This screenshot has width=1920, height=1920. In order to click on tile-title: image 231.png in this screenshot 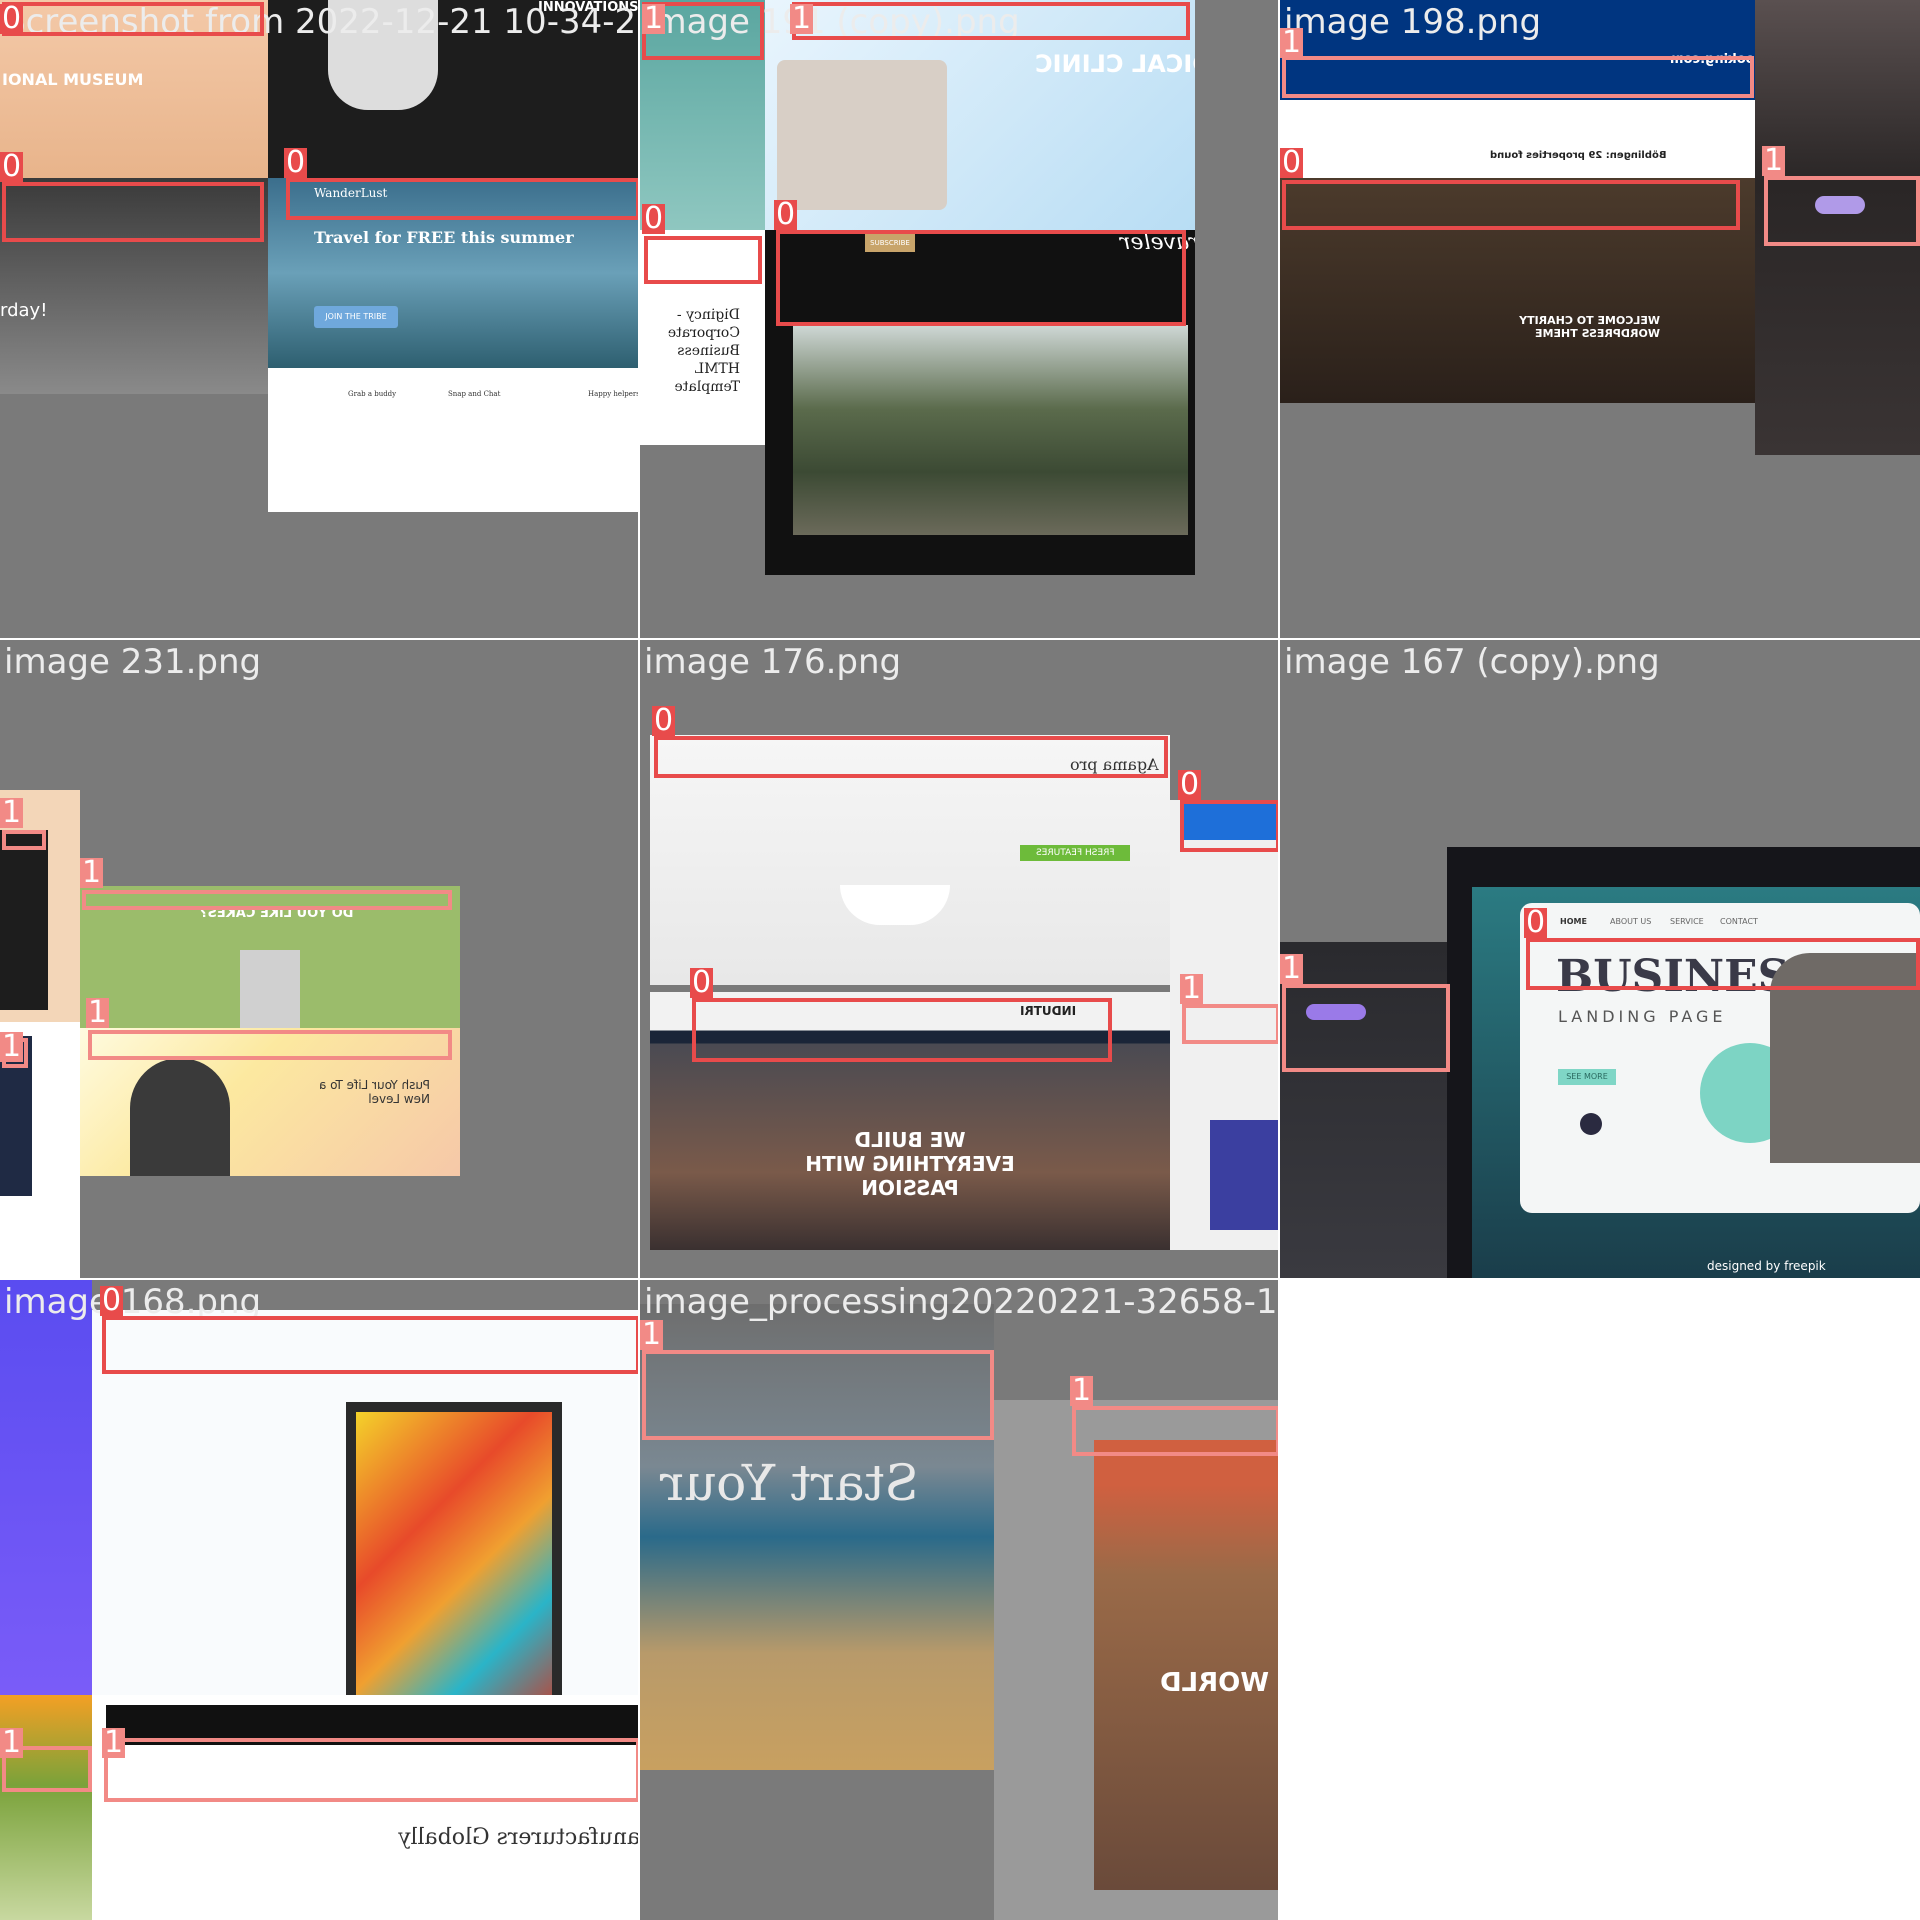, I will do `click(133, 662)`.